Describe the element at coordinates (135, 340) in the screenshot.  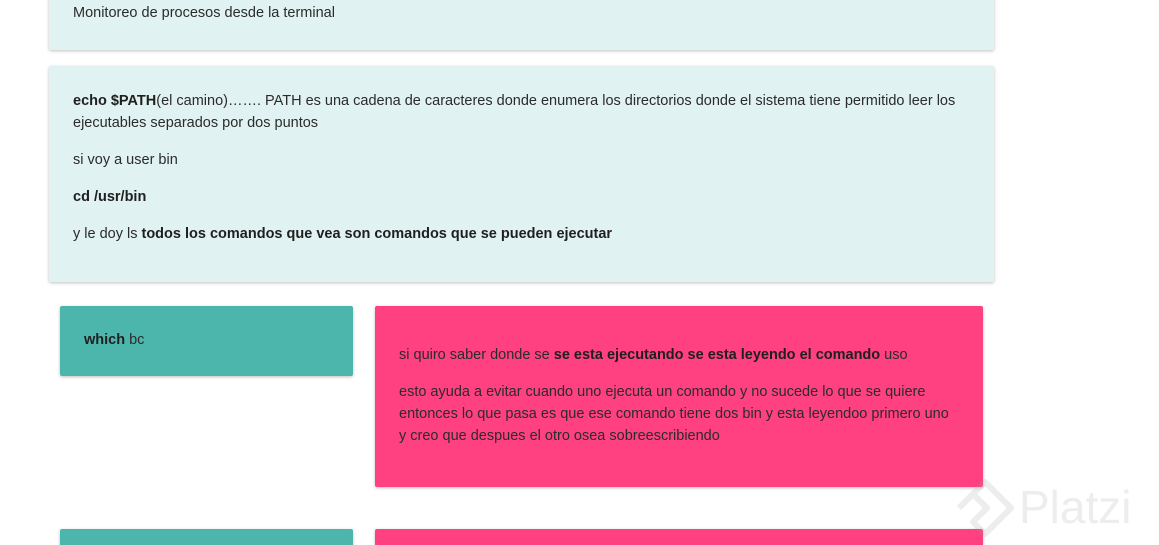
I see `which-arg: bc` at that location.